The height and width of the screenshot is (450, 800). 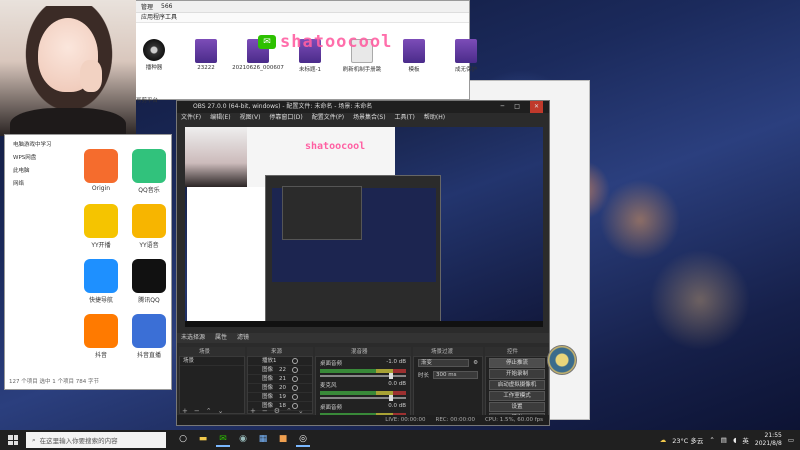 What do you see at coordinates (768, 440) in the screenshot?
I see `clock: 21:55 2021/8/8` at bounding box center [768, 440].